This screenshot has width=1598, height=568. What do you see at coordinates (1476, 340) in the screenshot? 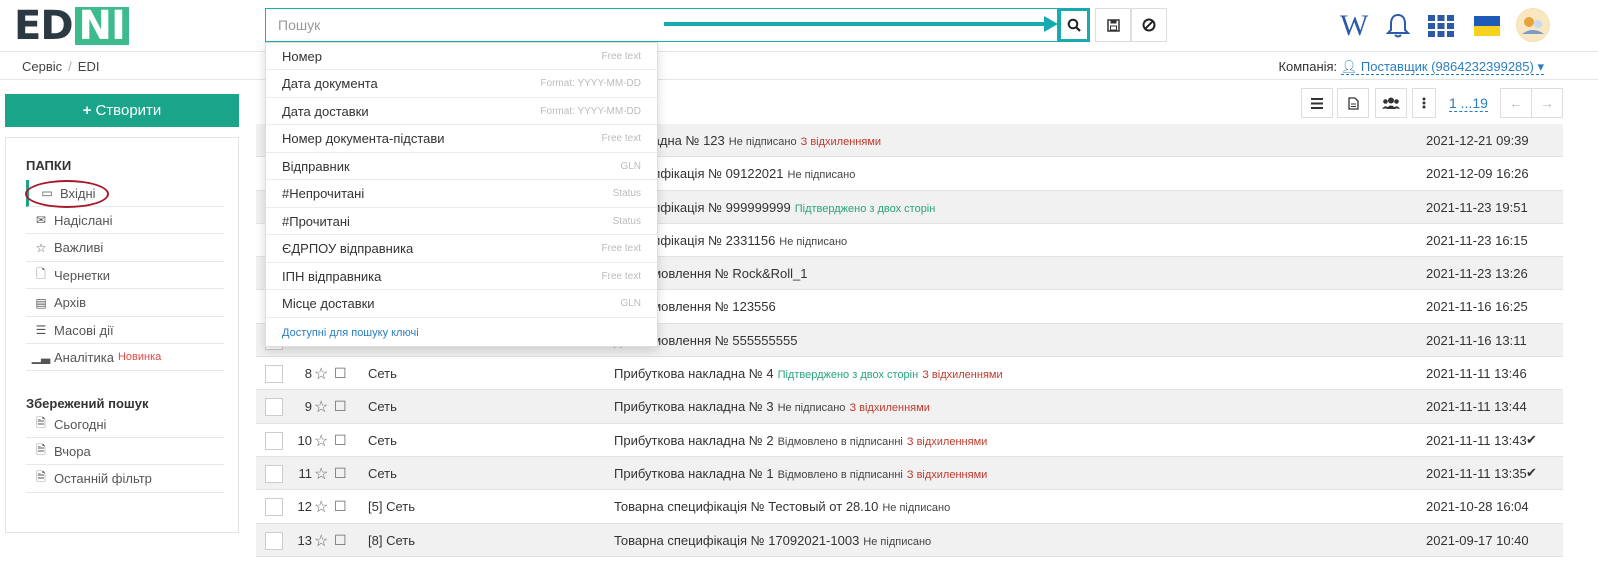
I see `row-date: 2021-11-16 13:11` at bounding box center [1476, 340].